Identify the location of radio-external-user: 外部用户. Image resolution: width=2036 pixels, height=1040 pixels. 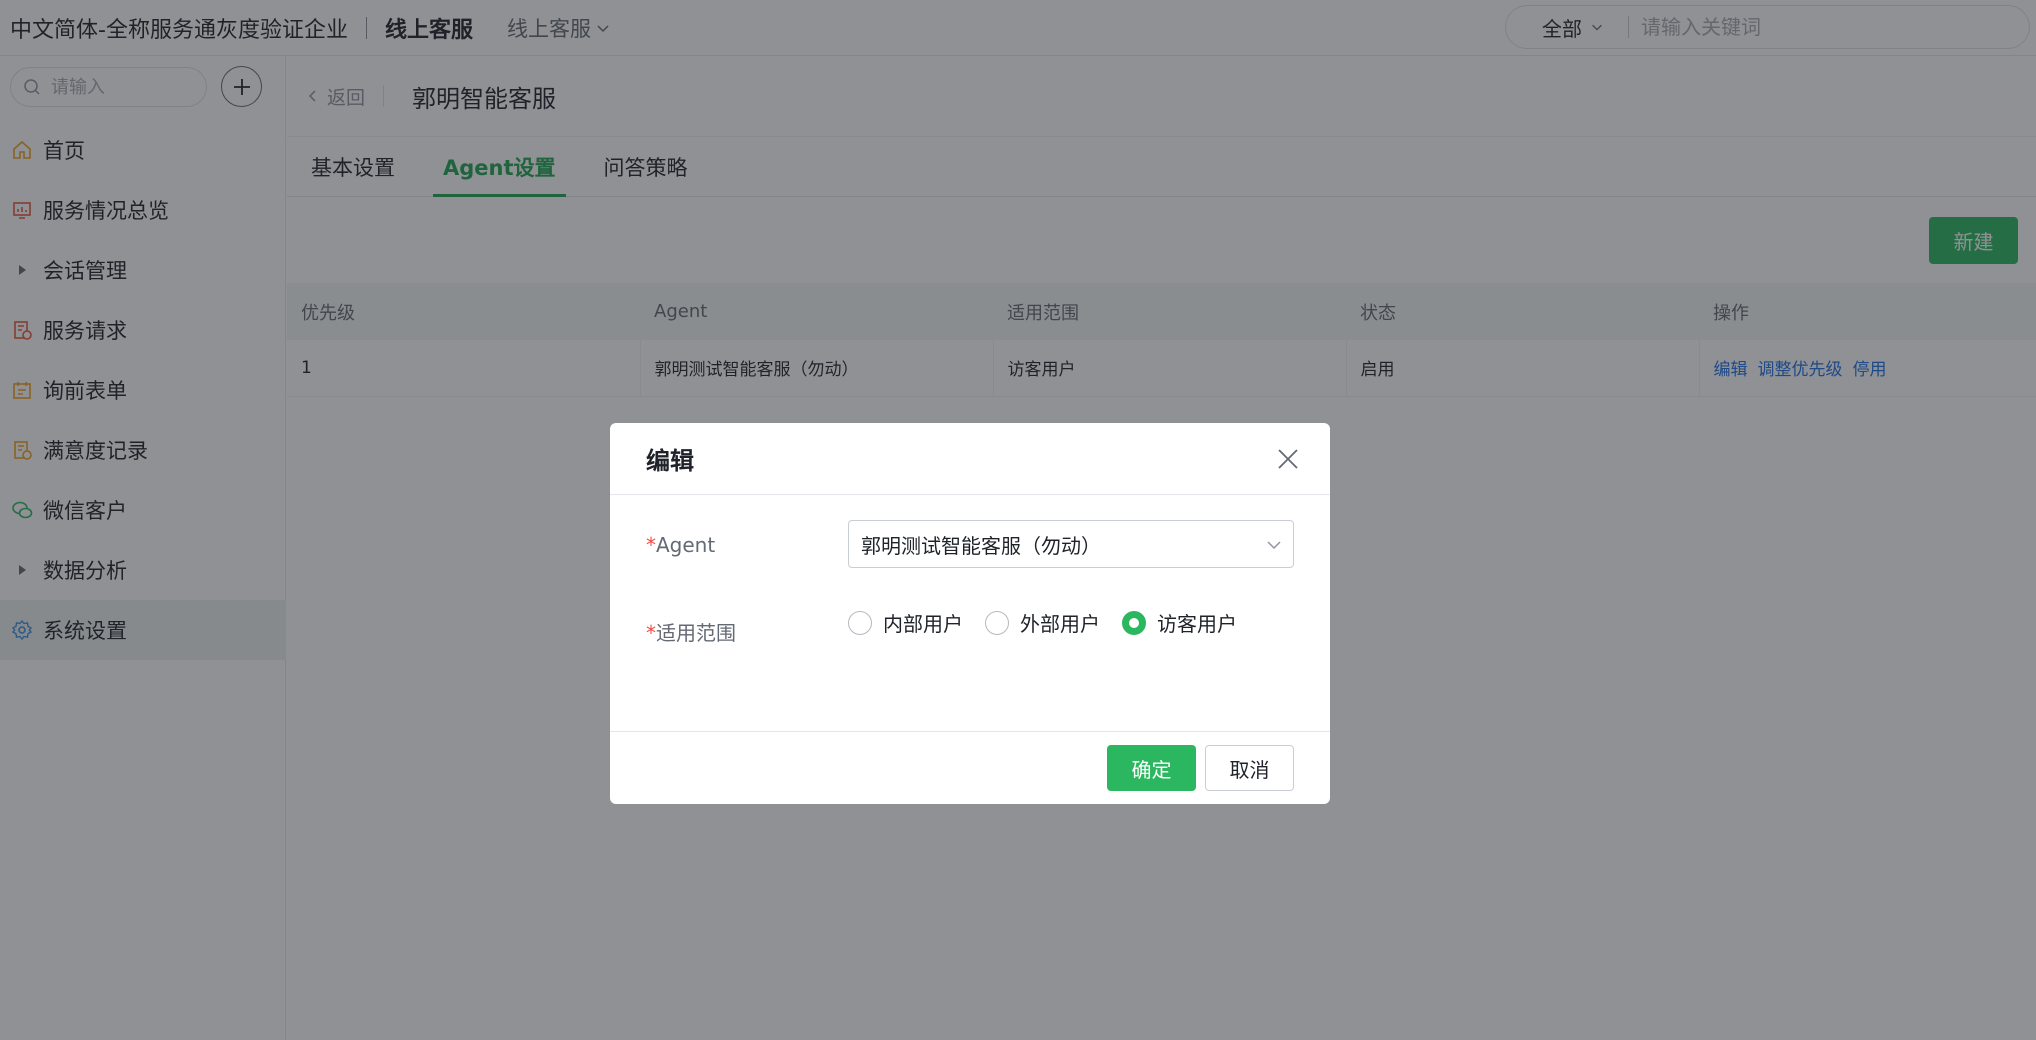
(1042, 622).